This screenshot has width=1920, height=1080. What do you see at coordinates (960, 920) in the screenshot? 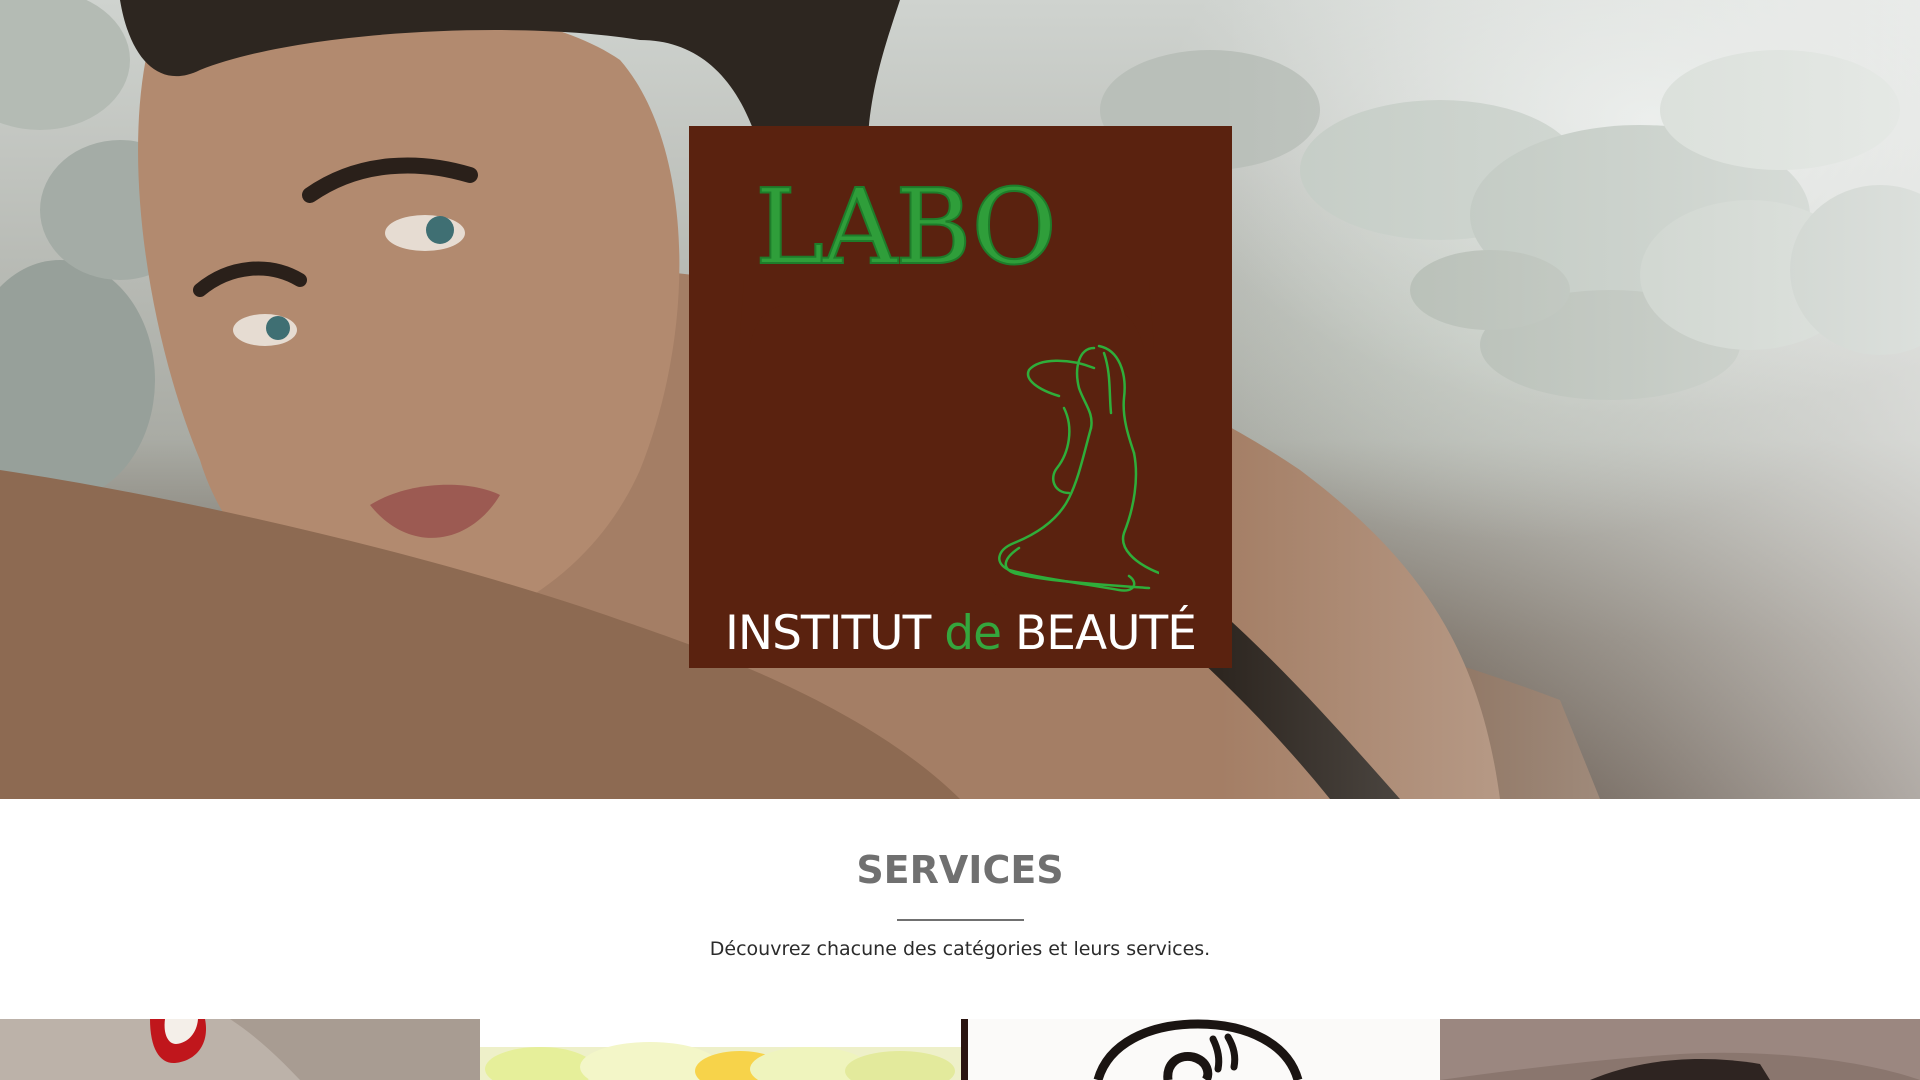
I see `services-divider` at bounding box center [960, 920].